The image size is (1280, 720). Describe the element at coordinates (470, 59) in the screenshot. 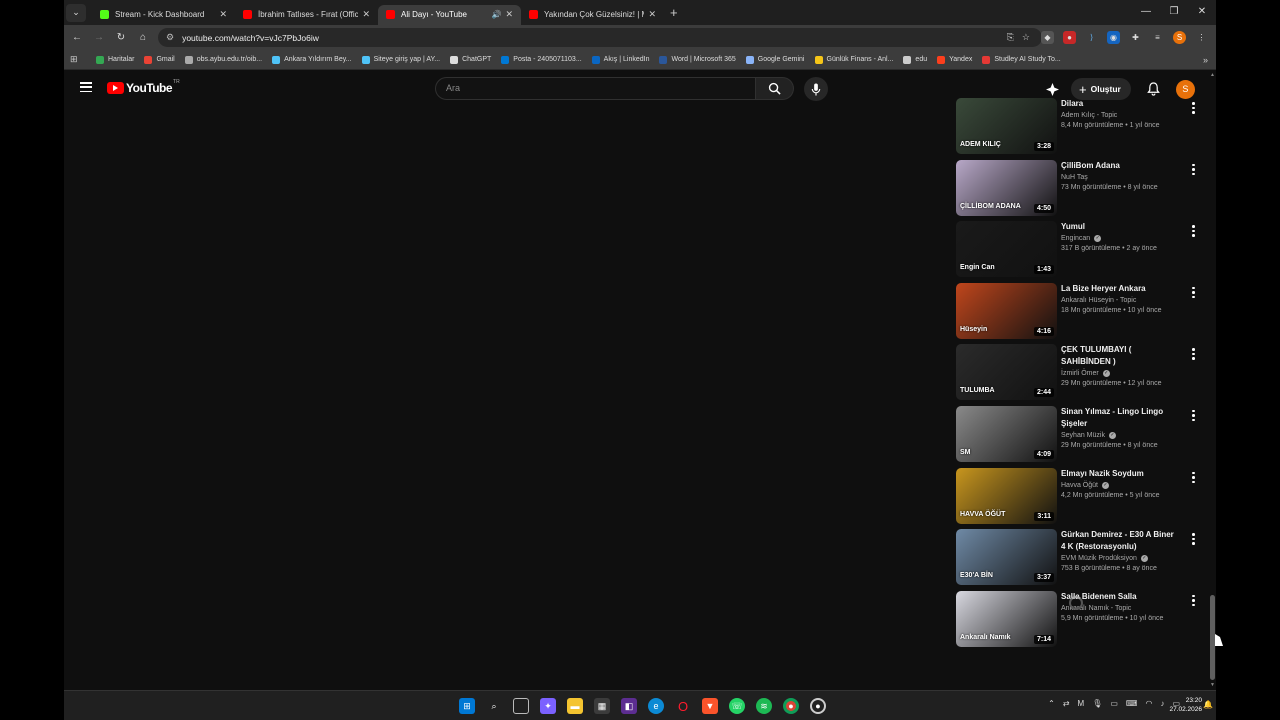

I see `bookmark-item: ChatGPT` at that location.